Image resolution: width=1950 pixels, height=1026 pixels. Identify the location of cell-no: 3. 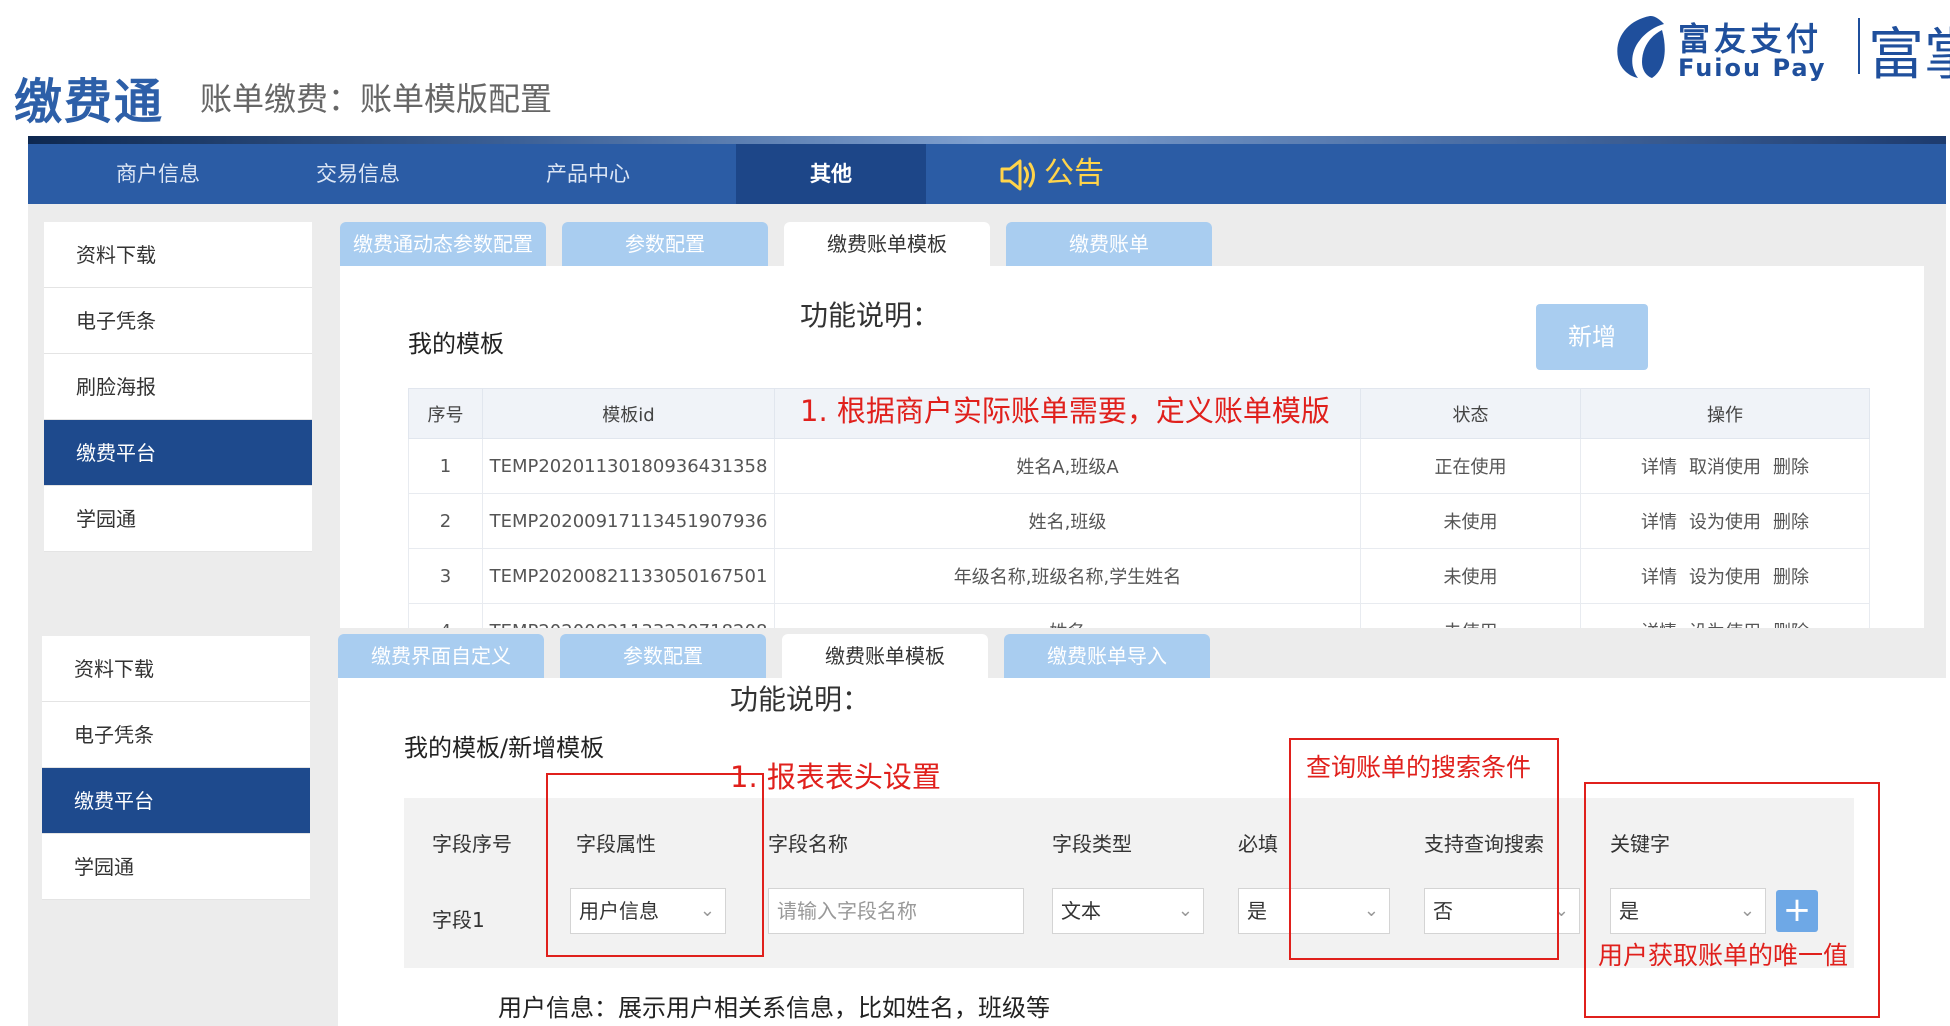
(445, 576).